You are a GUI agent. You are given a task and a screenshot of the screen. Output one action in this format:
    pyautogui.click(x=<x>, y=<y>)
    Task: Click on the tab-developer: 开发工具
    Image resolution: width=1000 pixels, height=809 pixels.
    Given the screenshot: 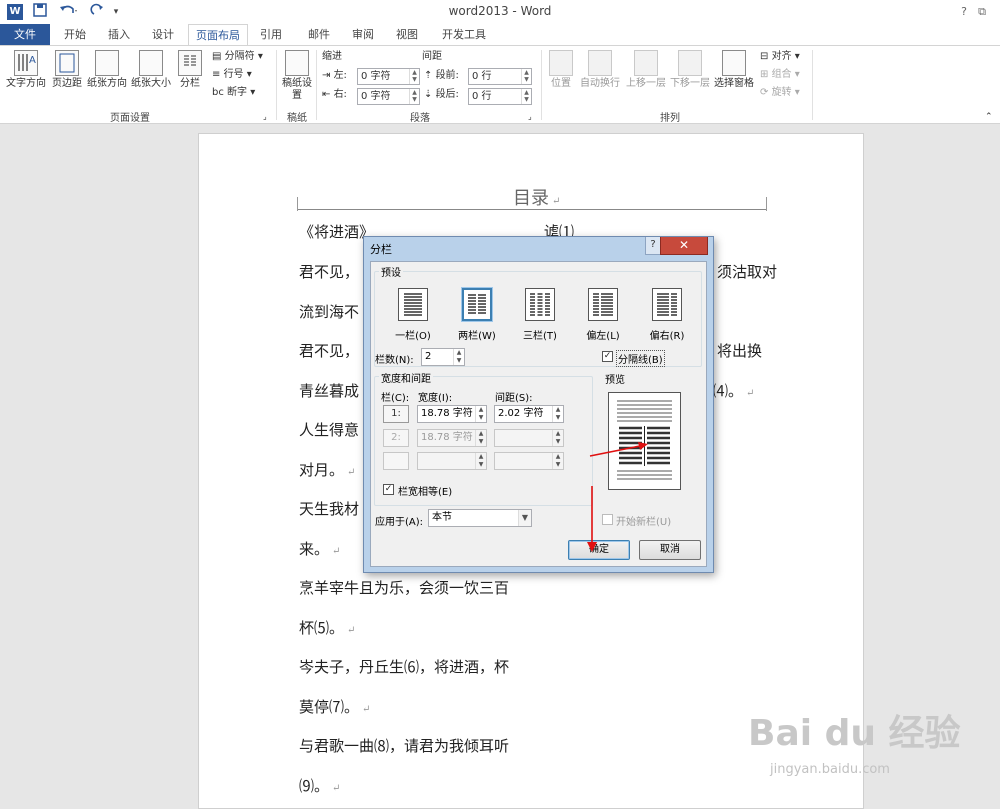 What is the action you would take?
    pyautogui.click(x=464, y=34)
    